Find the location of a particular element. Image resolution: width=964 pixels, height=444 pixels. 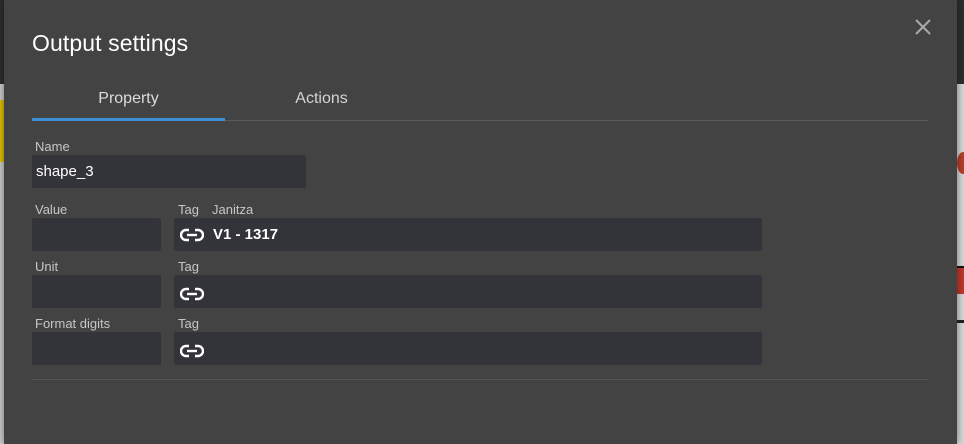

dialog-title: Output settings is located at coordinates (110, 43).